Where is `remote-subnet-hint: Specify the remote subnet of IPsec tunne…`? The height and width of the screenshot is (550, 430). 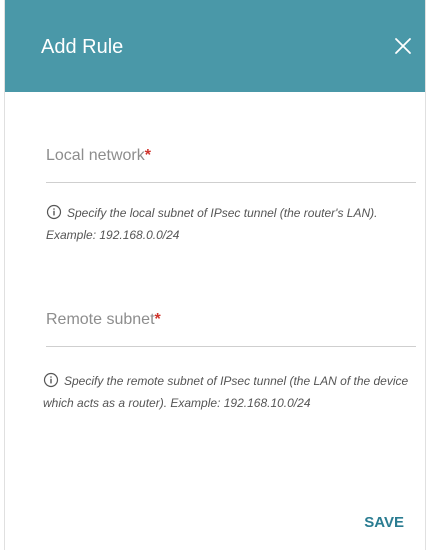 remote-subnet-hint: Specify the remote subnet of IPsec tunne… is located at coordinates (230, 392).